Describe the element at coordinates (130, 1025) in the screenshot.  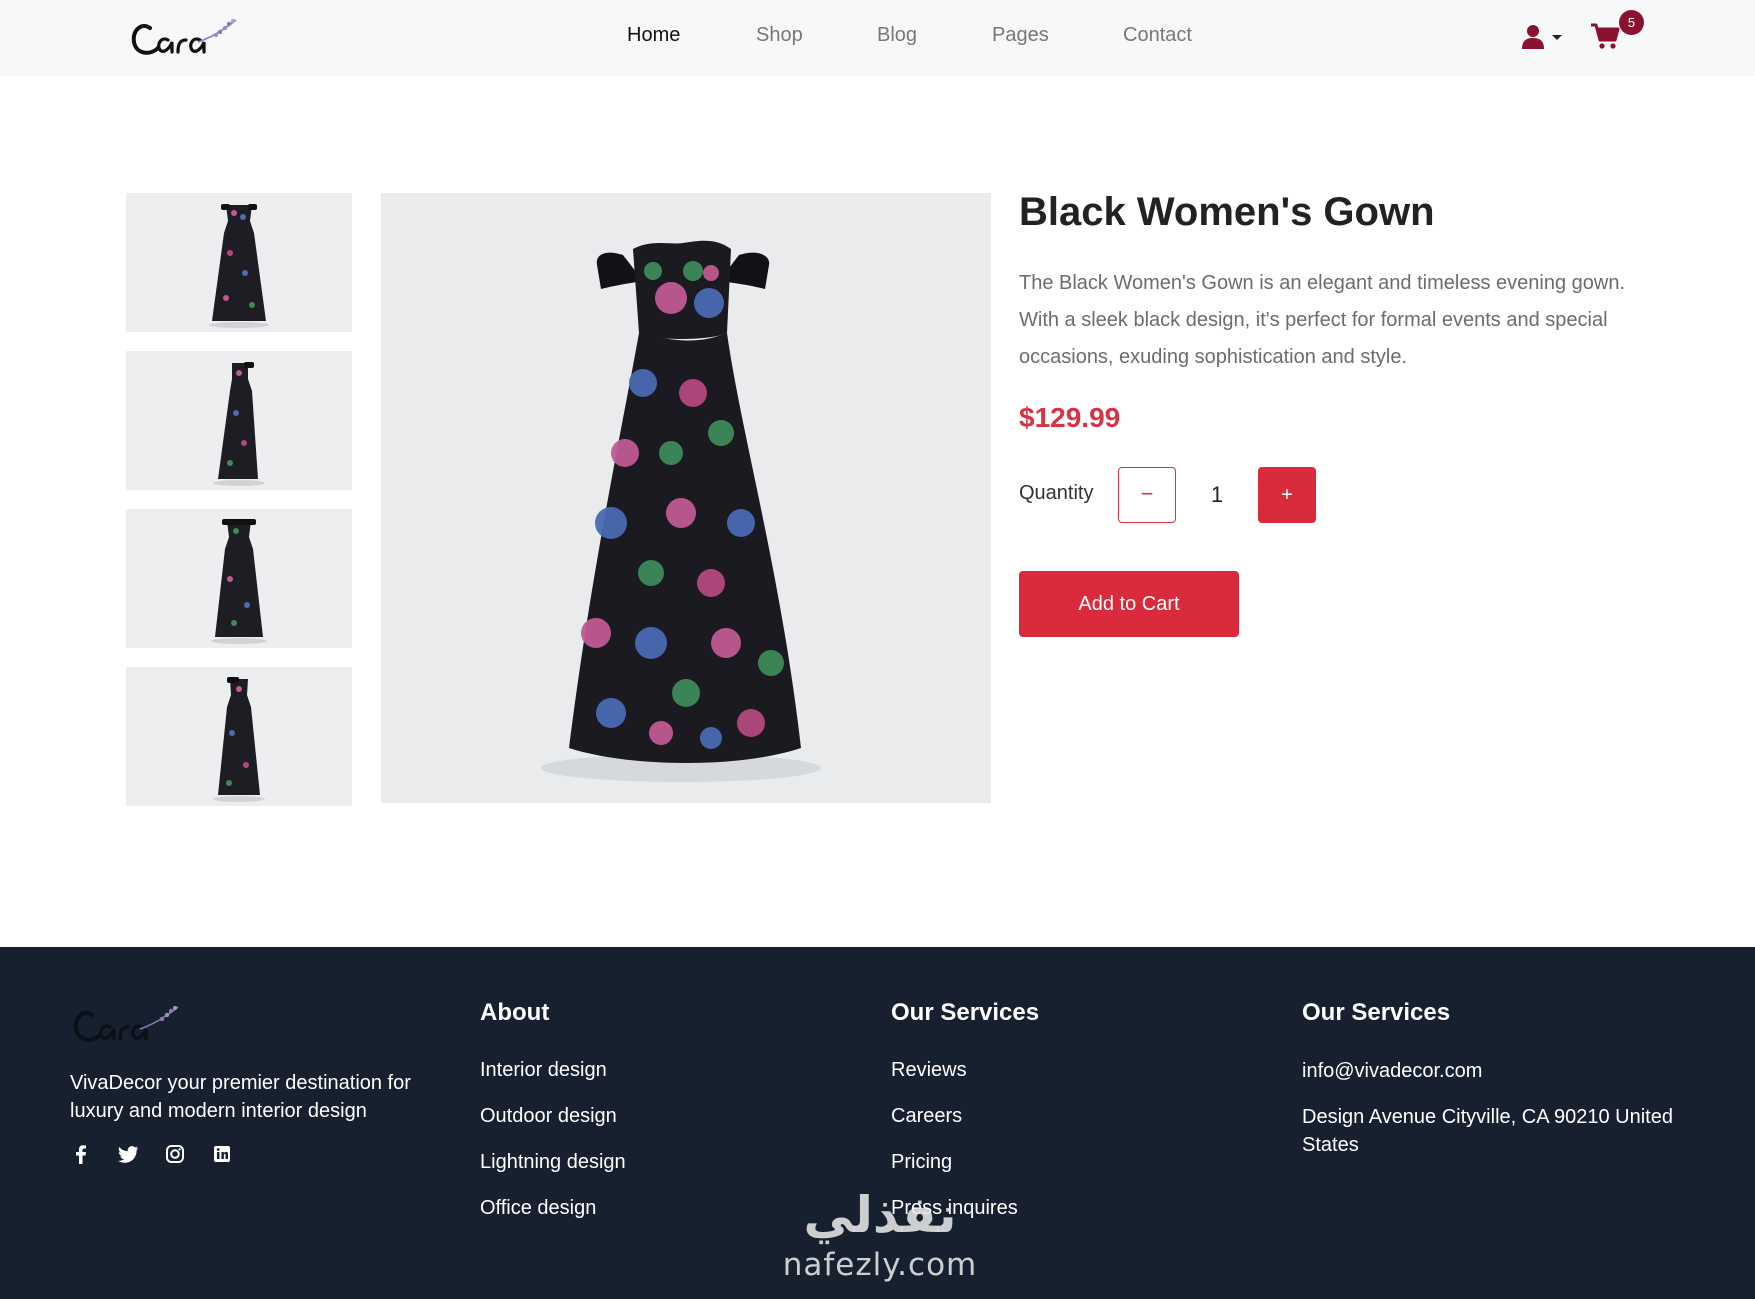
I see `footer-brand-logo` at that location.